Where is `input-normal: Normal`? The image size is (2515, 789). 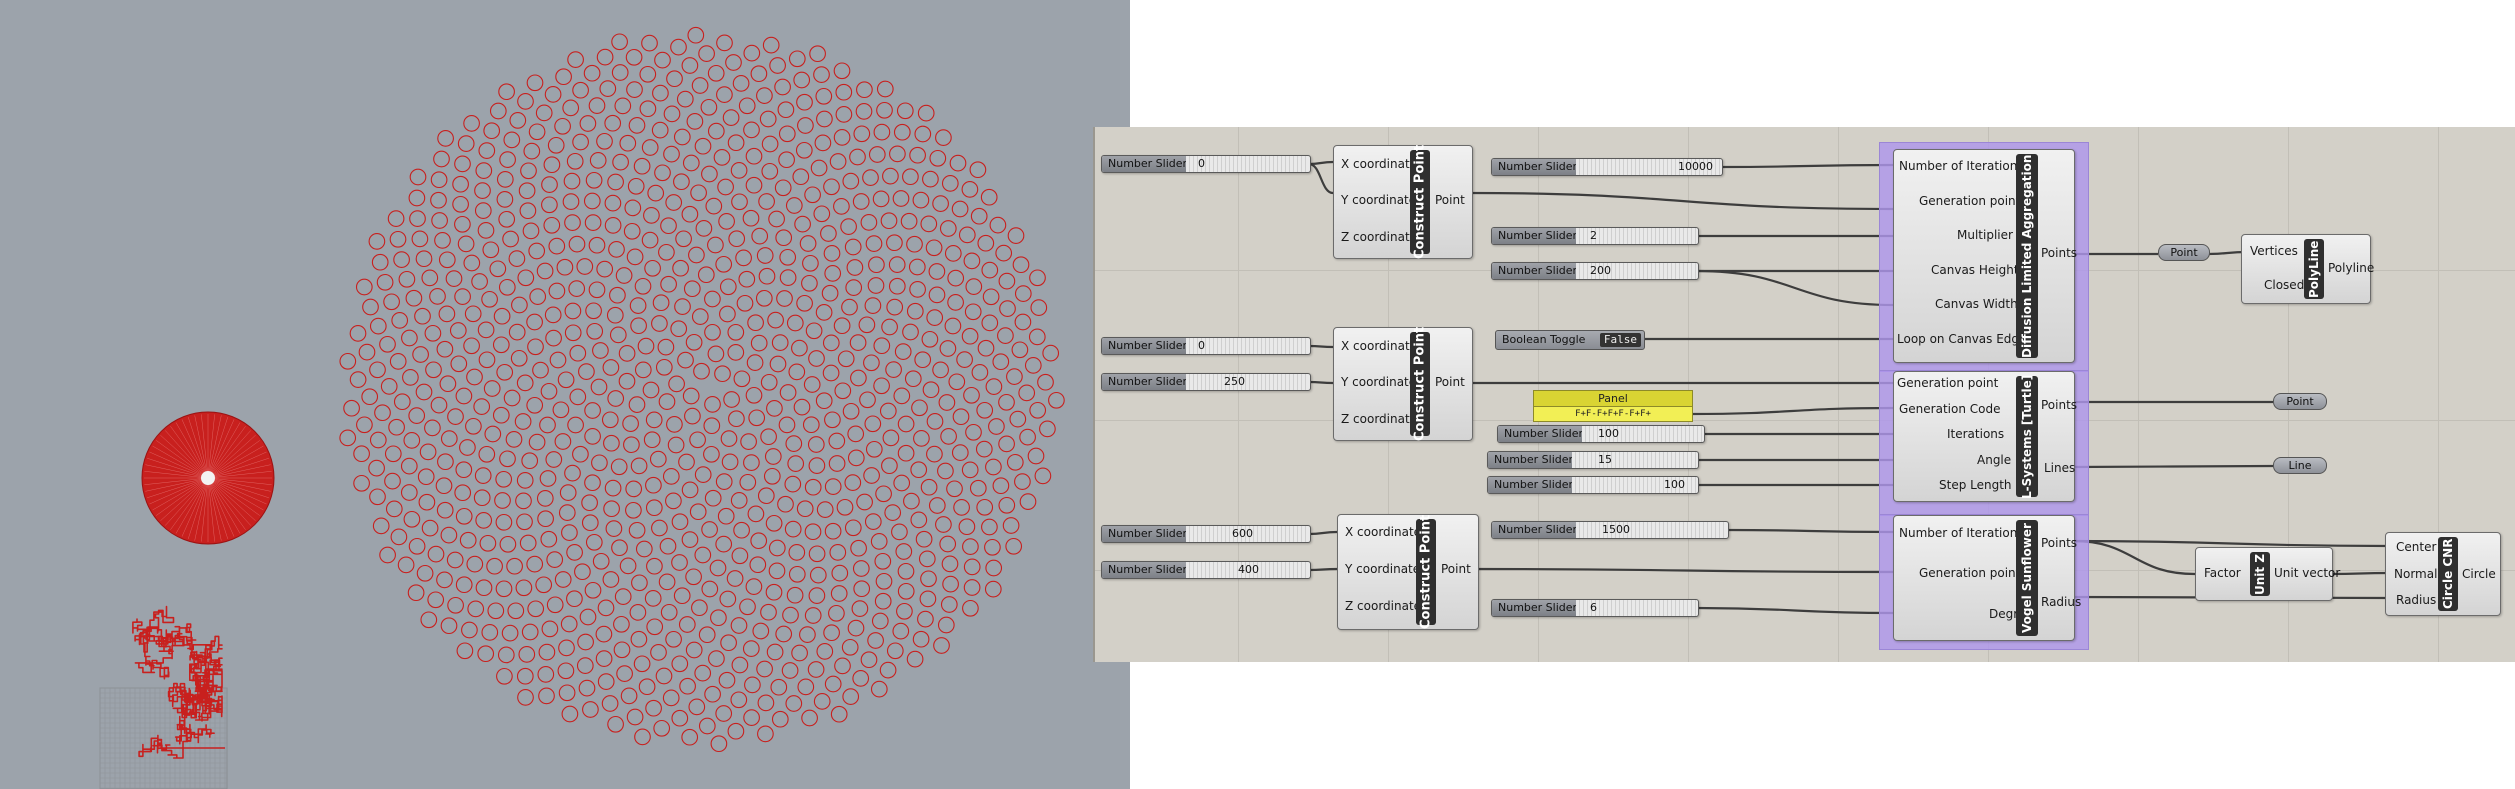 input-normal: Normal is located at coordinates (2415, 574).